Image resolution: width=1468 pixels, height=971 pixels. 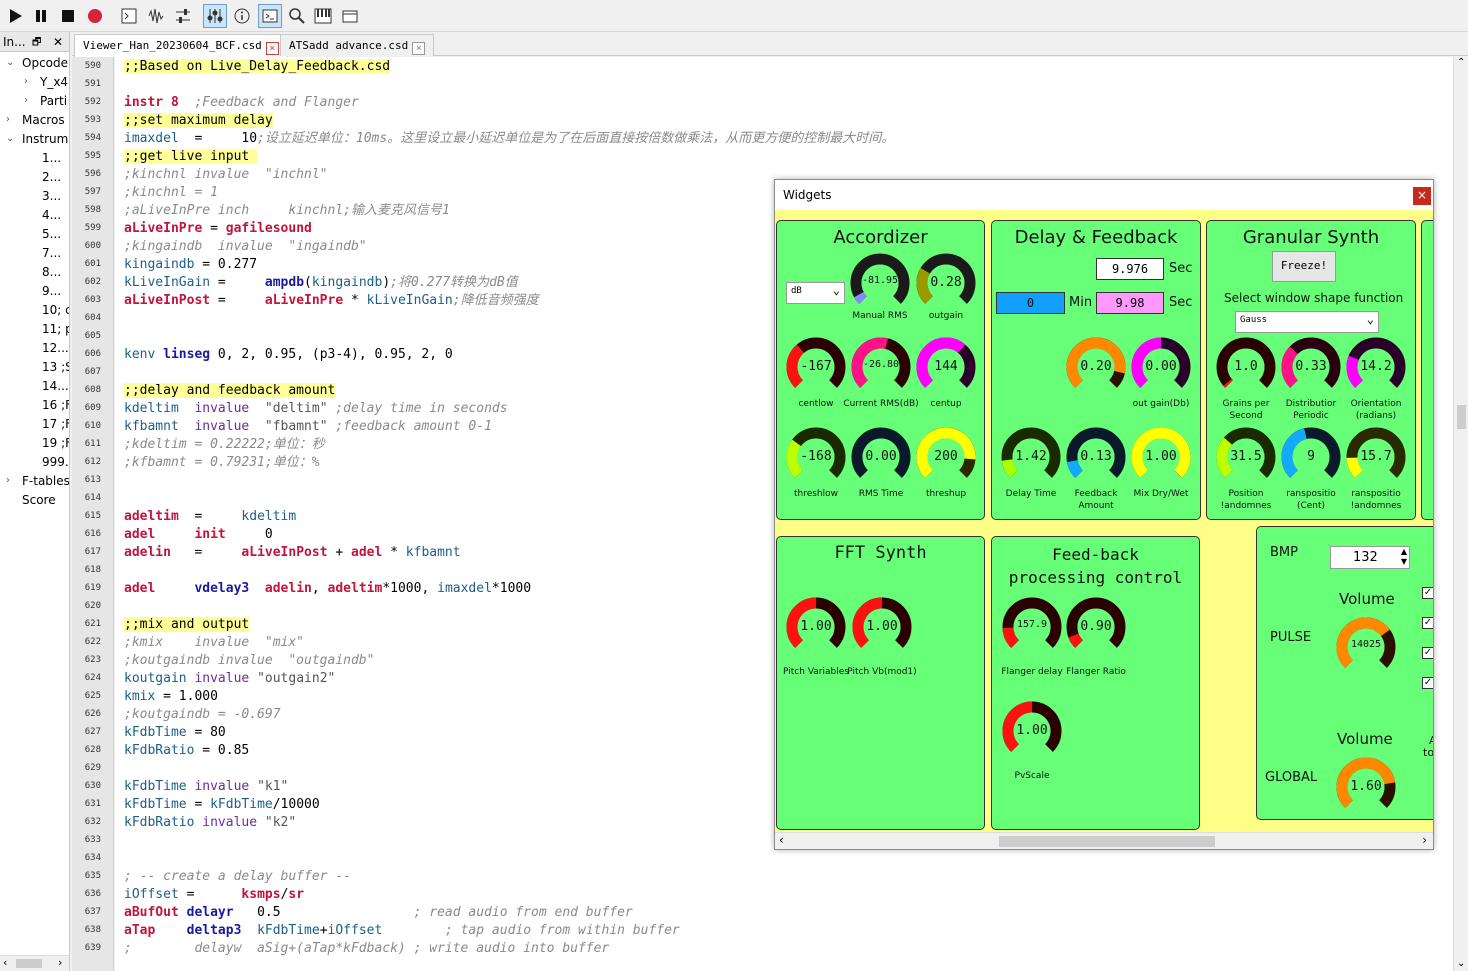 What do you see at coordinates (815, 293) in the screenshot?
I see `accordizer-unit-select: dB` at bounding box center [815, 293].